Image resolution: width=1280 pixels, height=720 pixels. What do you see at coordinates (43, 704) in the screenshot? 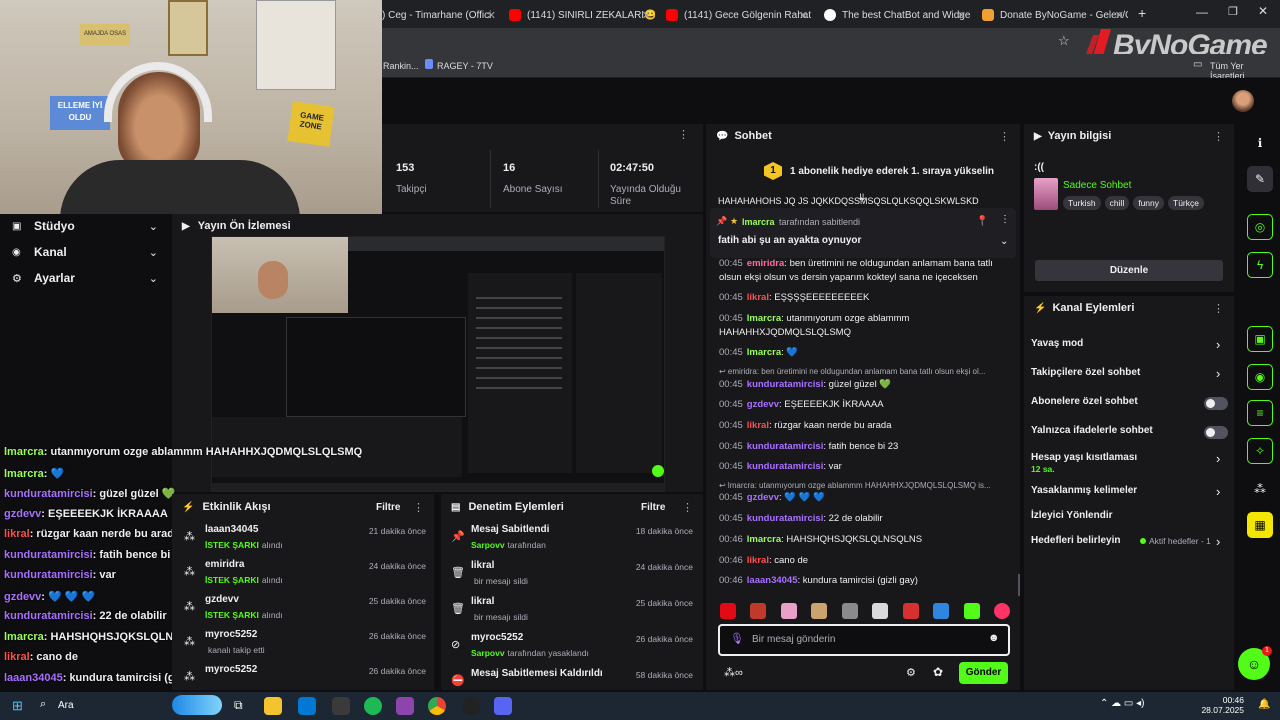
I see `search-icon: ⌕` at bounding box center [43, 704].